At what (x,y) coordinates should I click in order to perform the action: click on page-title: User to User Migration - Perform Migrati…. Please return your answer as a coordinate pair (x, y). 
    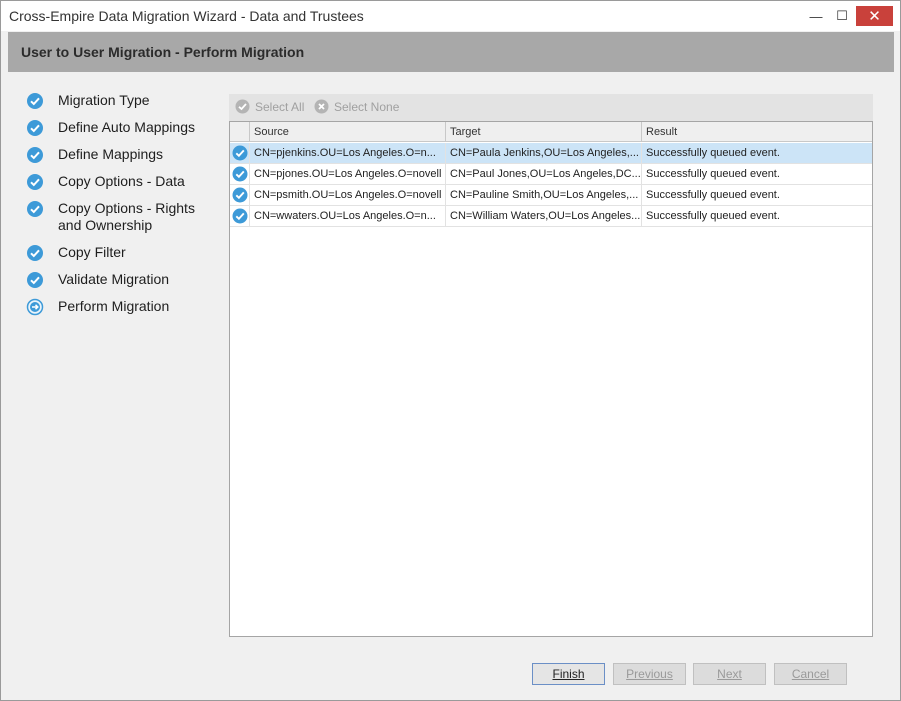
    Looking at the image, I should click on (163, 52).